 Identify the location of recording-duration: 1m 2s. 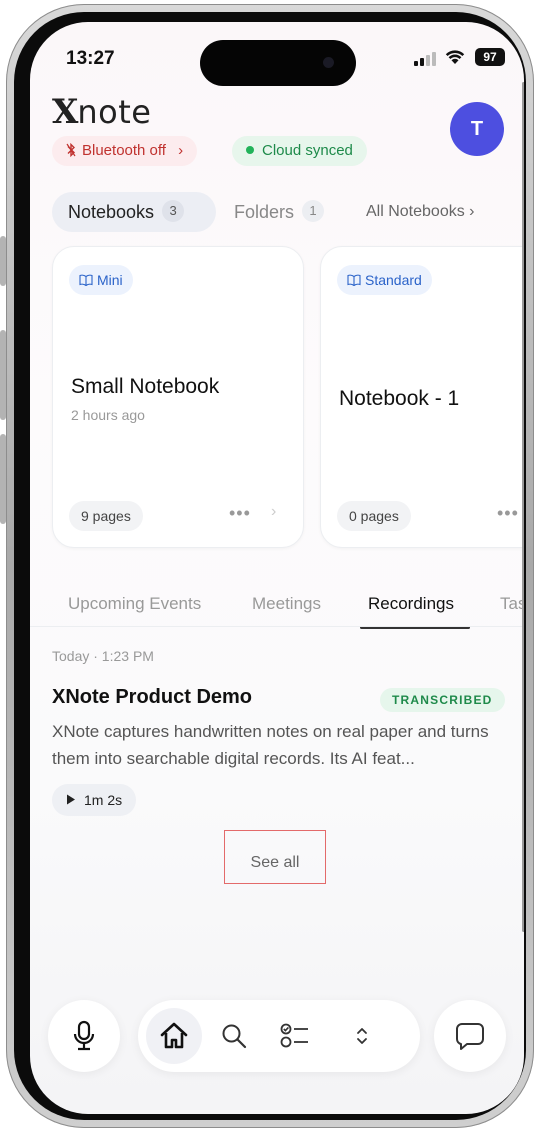
(103, 800).